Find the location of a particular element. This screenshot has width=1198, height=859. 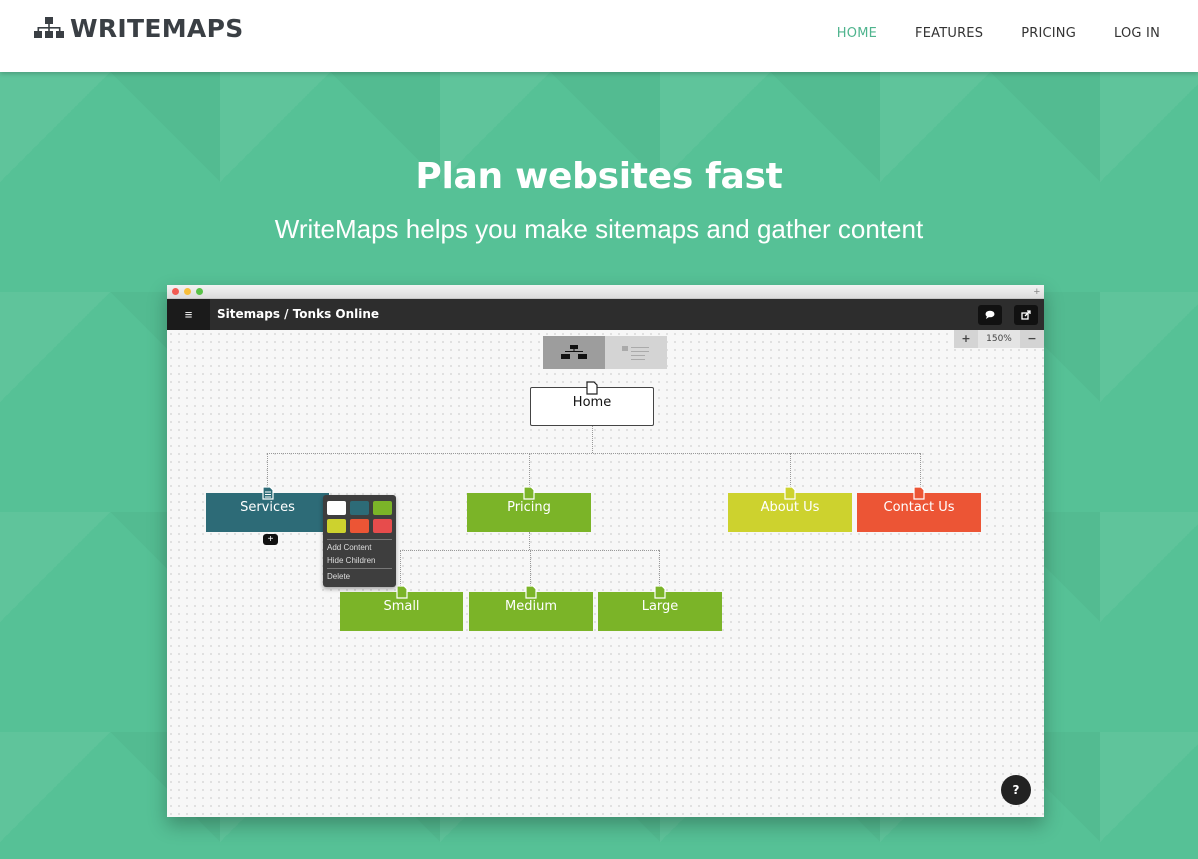

breadcrumb: Sitemaps / Tonks Online is located at coordinates (298, 314).